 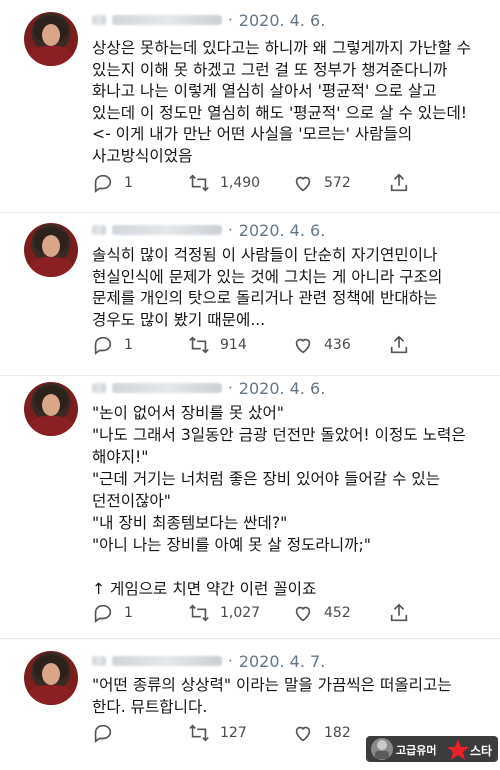 I want to click on action-bar: 1 914 436, so click(x=257, y=346).